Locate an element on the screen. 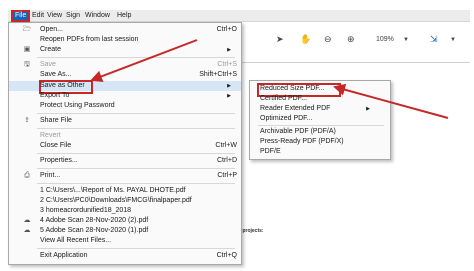  zoom-out-icon: ⊖ is located at coordinates (328, 39).